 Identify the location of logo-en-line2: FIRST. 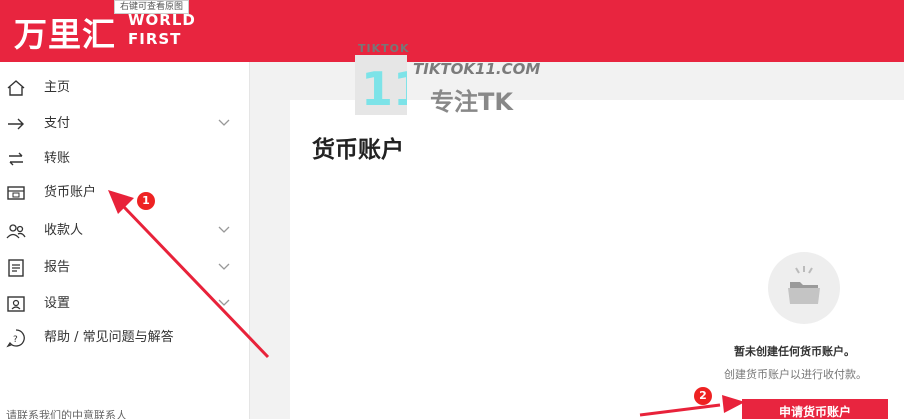
(155, 39).